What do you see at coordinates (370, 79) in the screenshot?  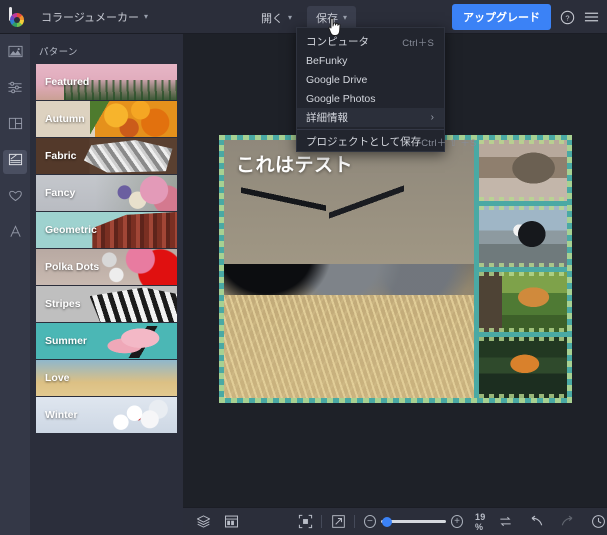 I see `menu-item-google-drive: Google Drive` at bounding box center [370, 79].